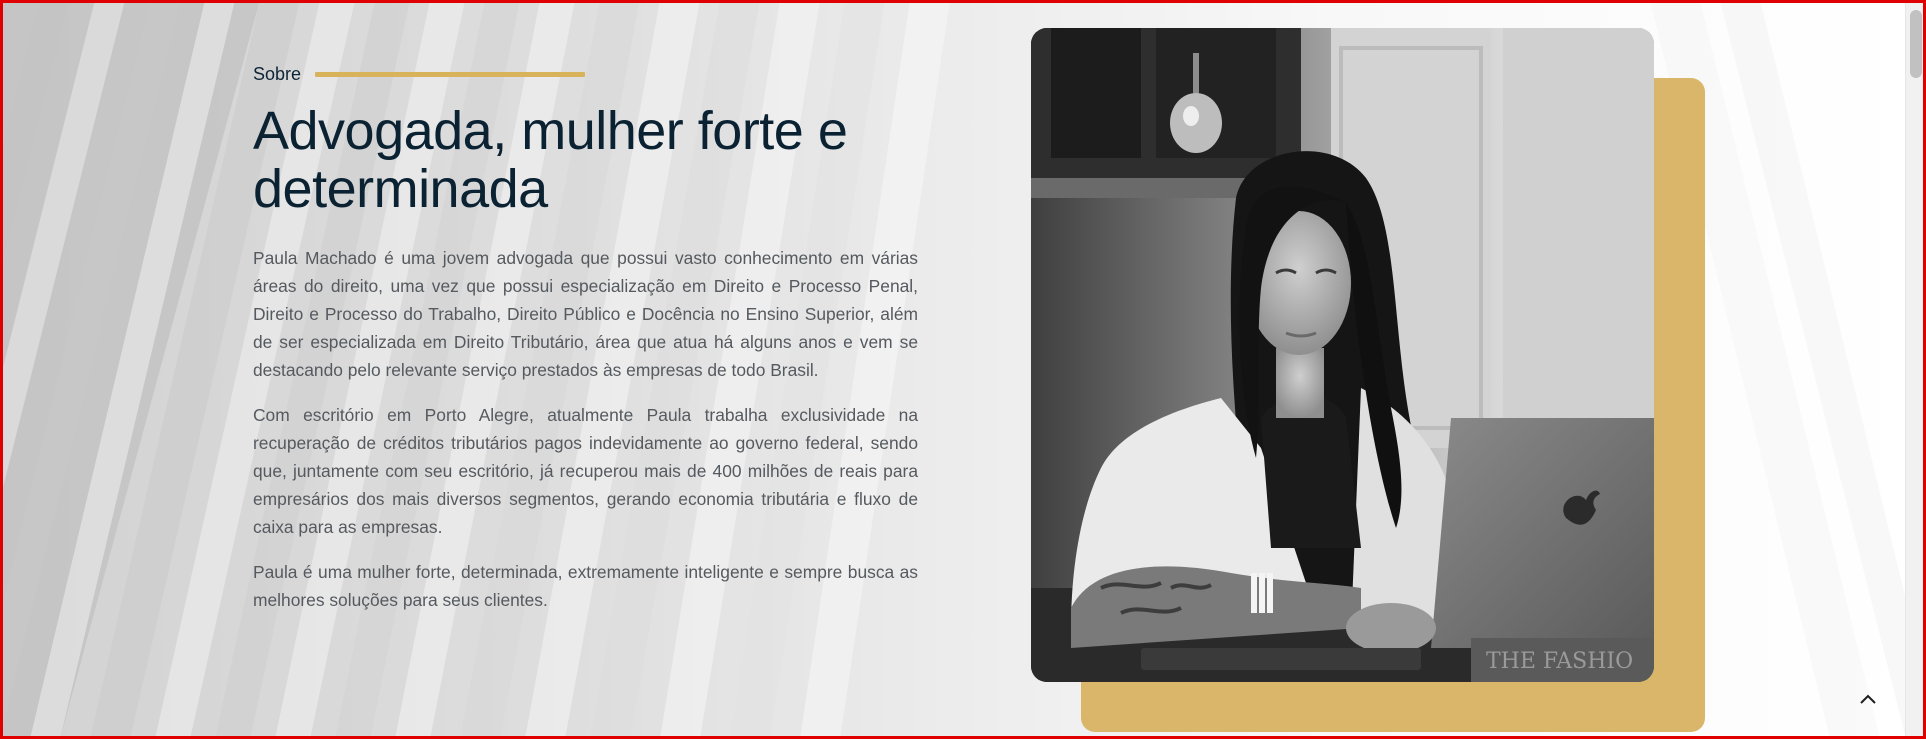 Image resolution: width=1926 pixels, height=739 pixels. I want to click on section-eyebrow: Sobre, so click(585, 74).